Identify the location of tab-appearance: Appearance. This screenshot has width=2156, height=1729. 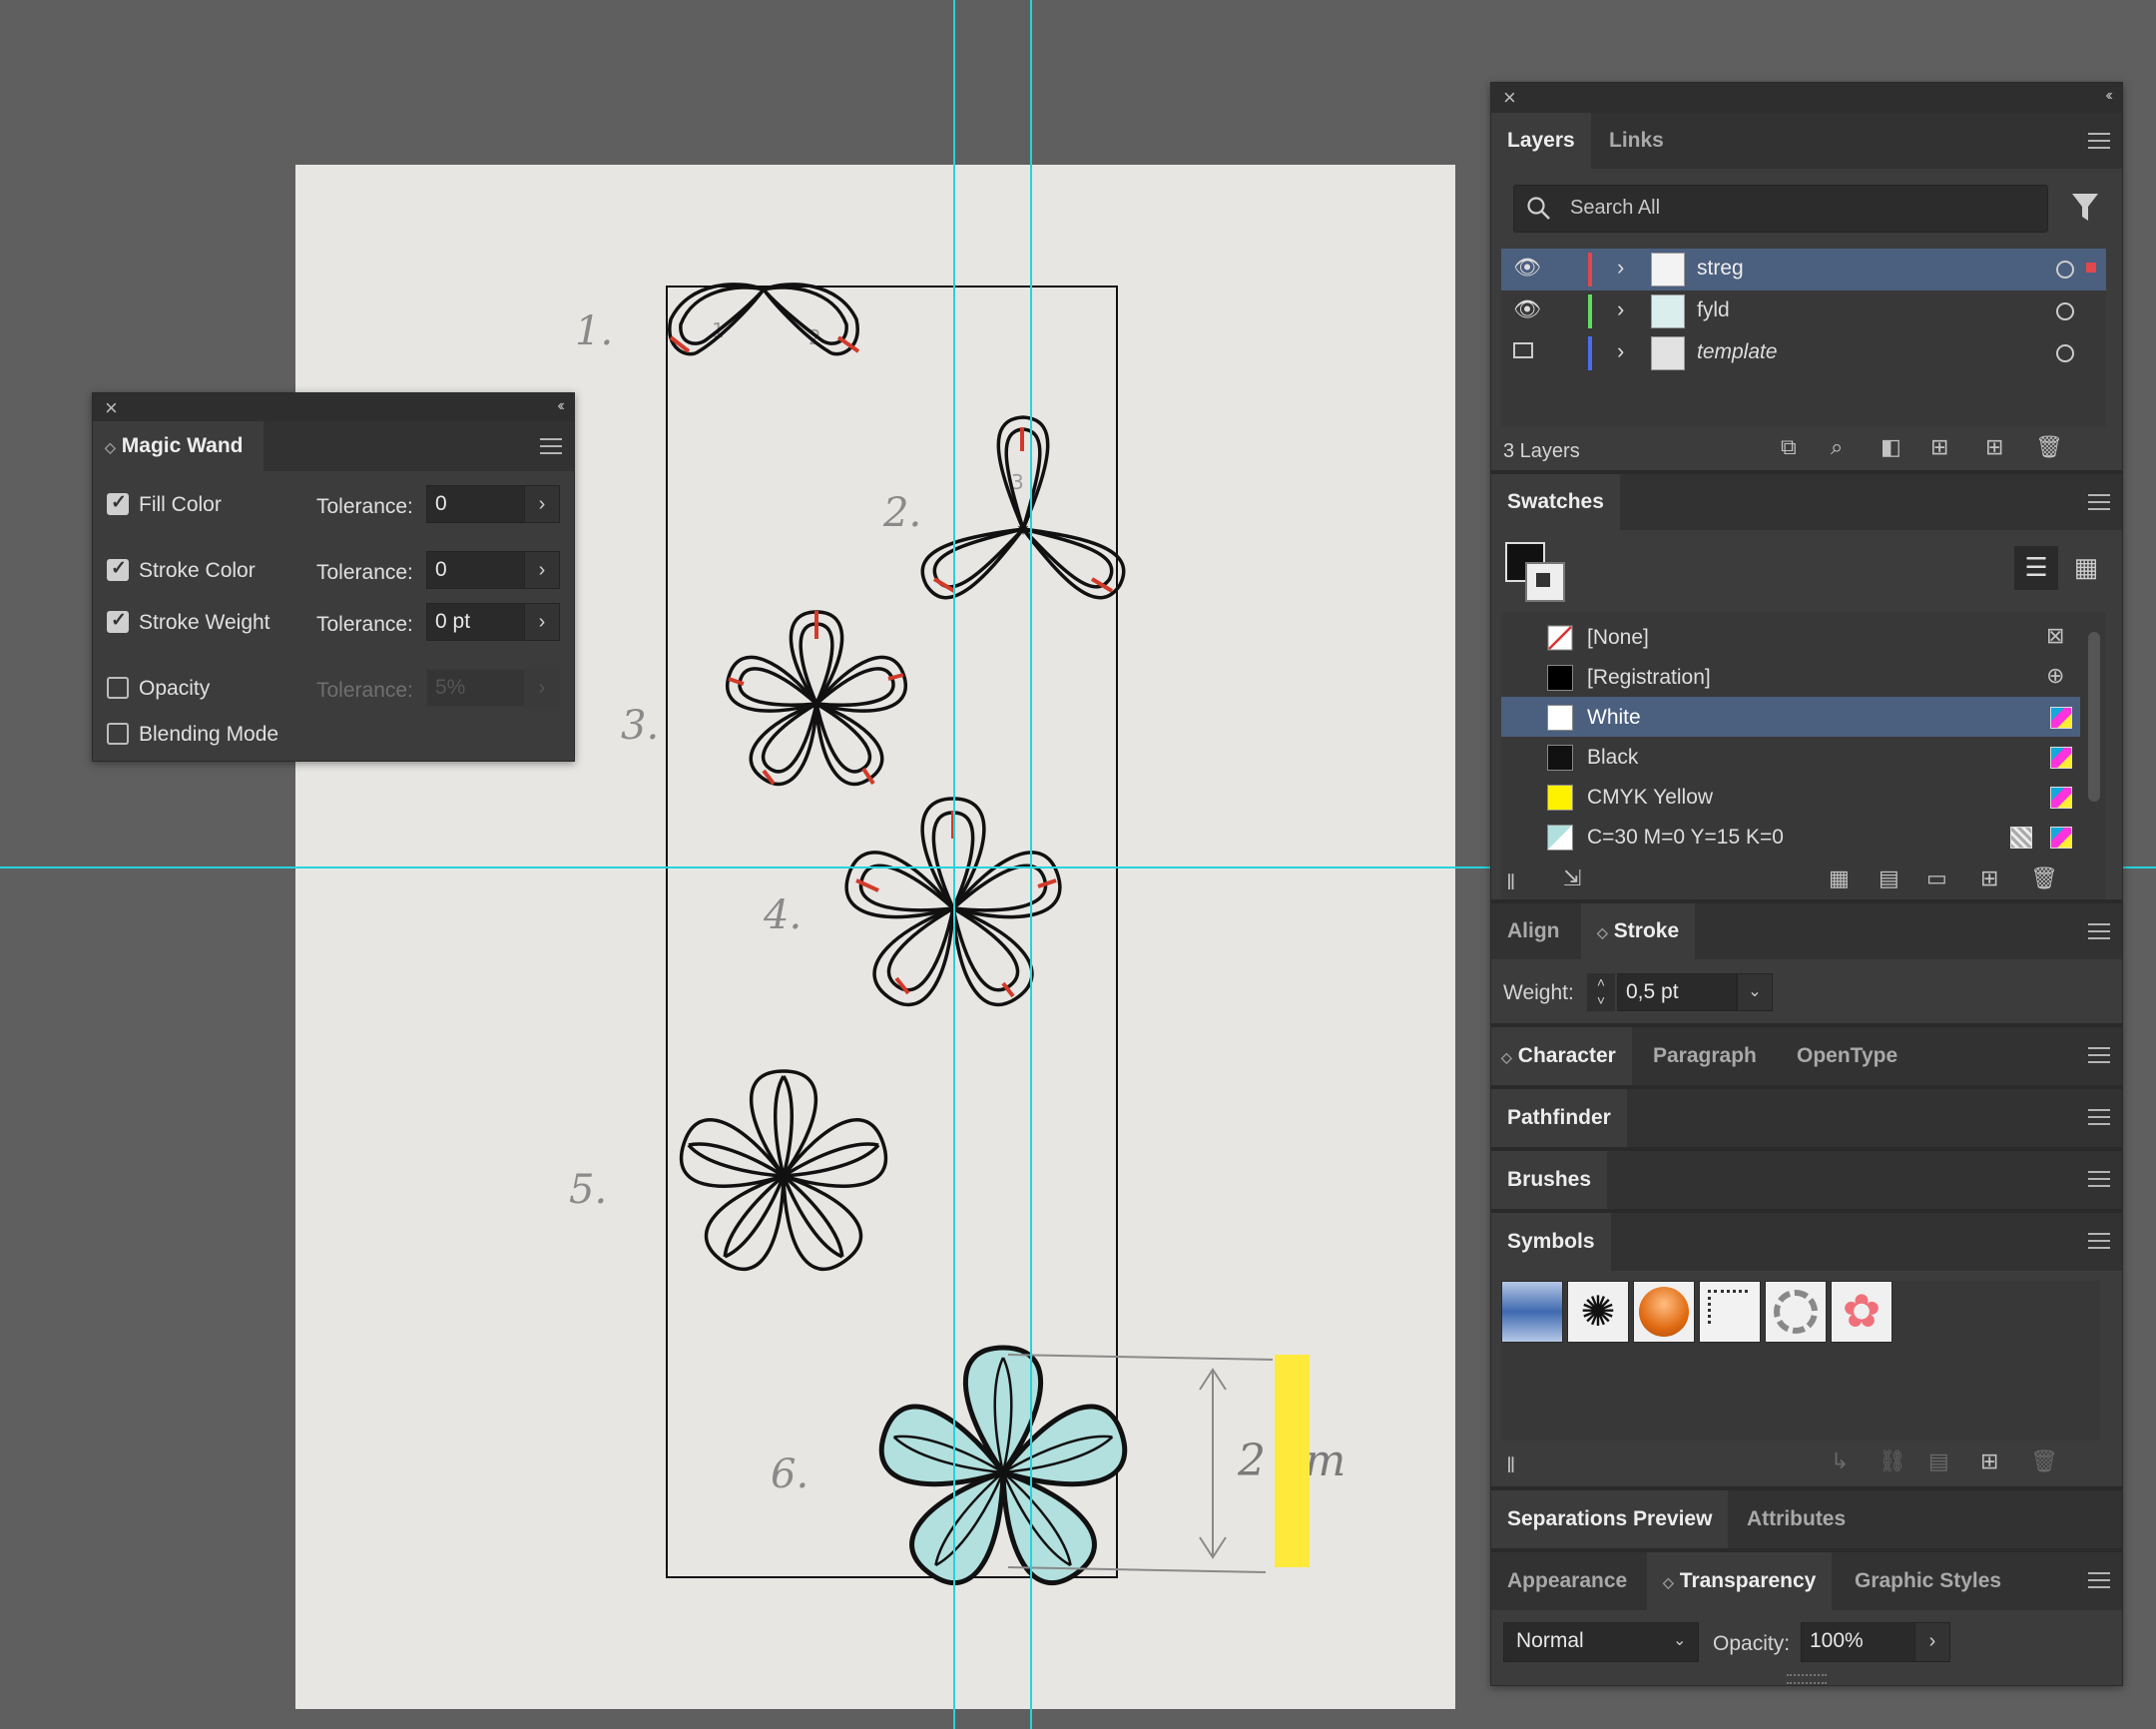
(1567, 1581).